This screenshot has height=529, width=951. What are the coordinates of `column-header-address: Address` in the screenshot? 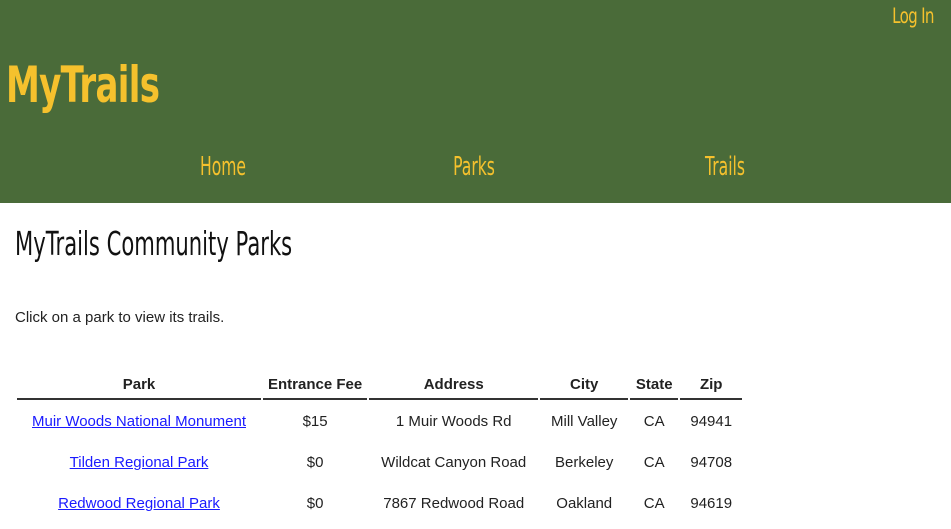 It's located at (454, 386).